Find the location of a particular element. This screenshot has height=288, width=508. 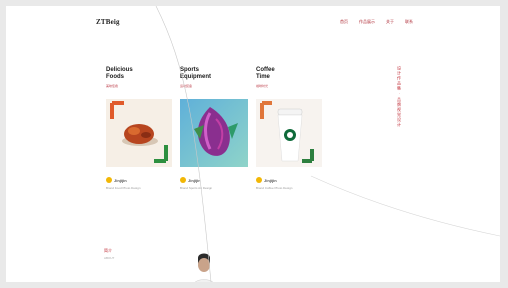

card-subtitle: 运动装备 is located at coordinates (186, 86).